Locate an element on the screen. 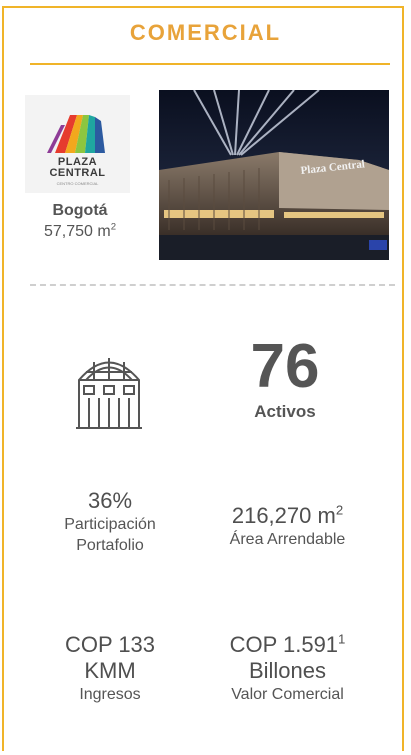  income-value-2: KMM is located at coordinates (110, 670).